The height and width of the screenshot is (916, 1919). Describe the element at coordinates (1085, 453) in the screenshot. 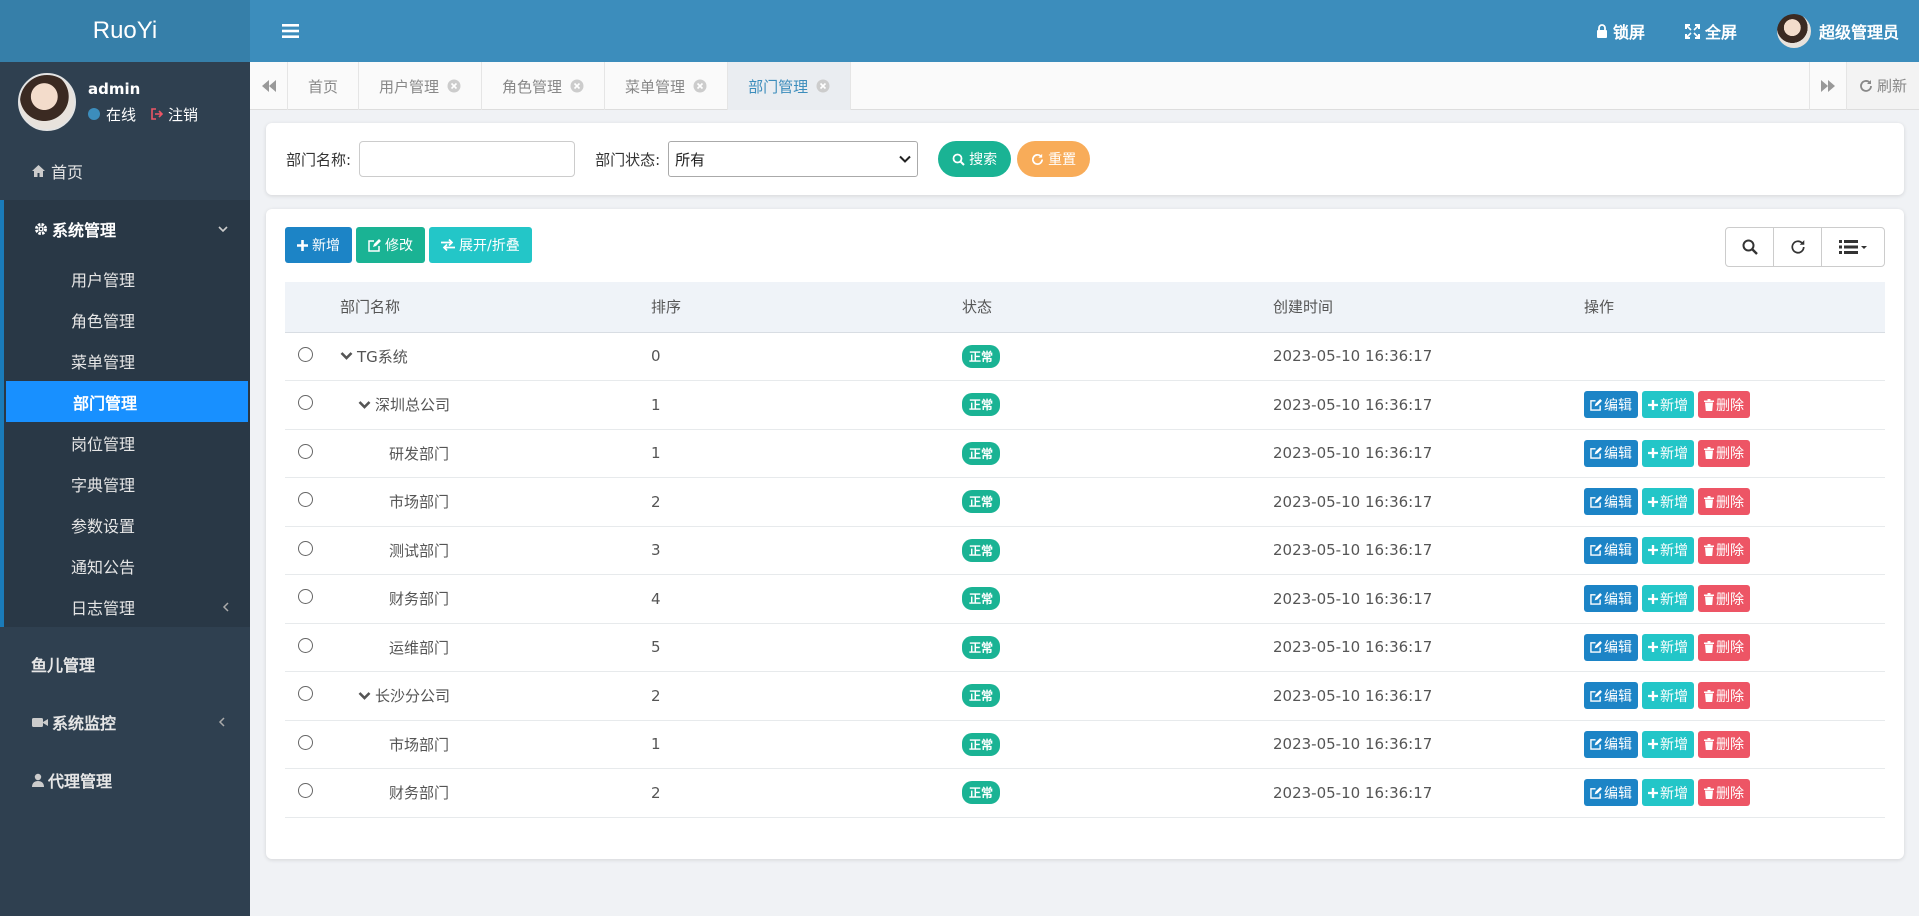

I see `table-row: 研发部门 1 正常 2023-05-10 16:36:17 编辑 新增 删除` at that location.